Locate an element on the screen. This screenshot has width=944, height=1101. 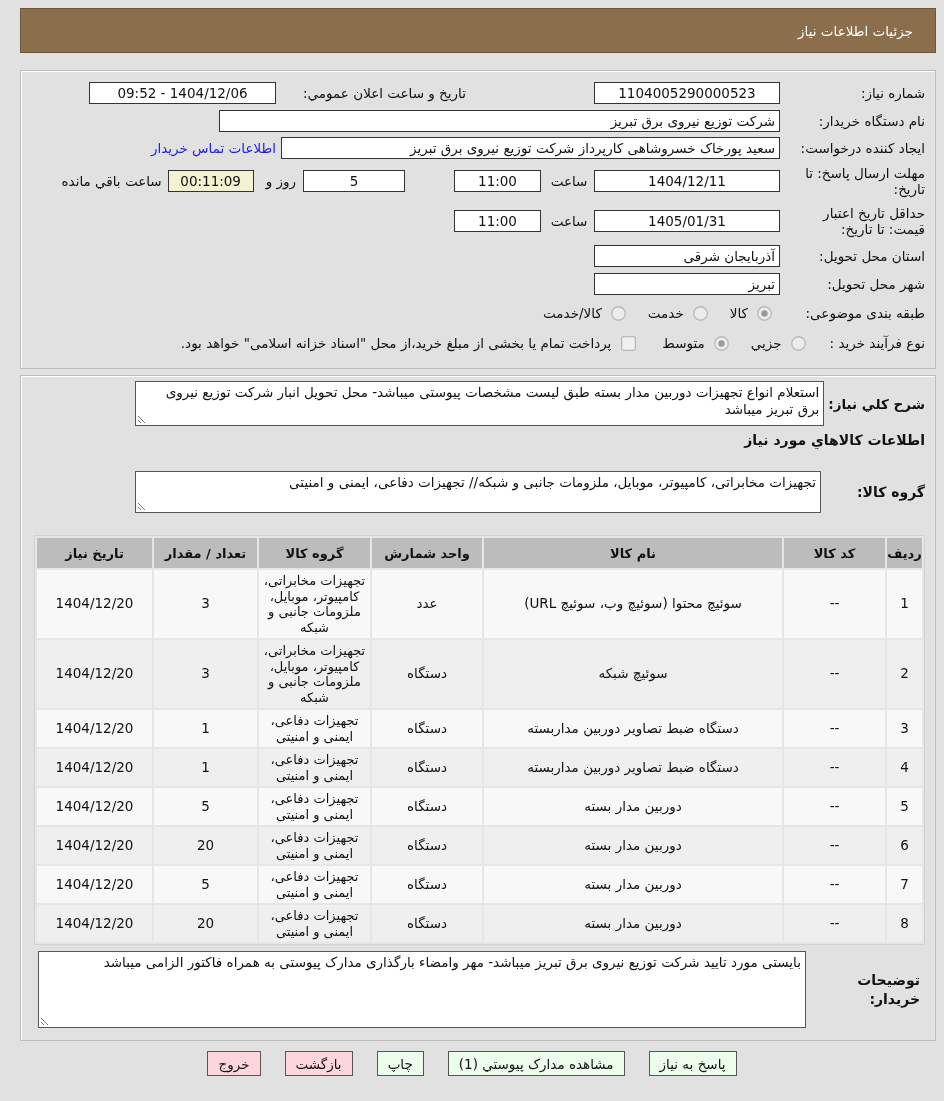
field-label: شماره نیاز: is located at coordinates (892, 93).